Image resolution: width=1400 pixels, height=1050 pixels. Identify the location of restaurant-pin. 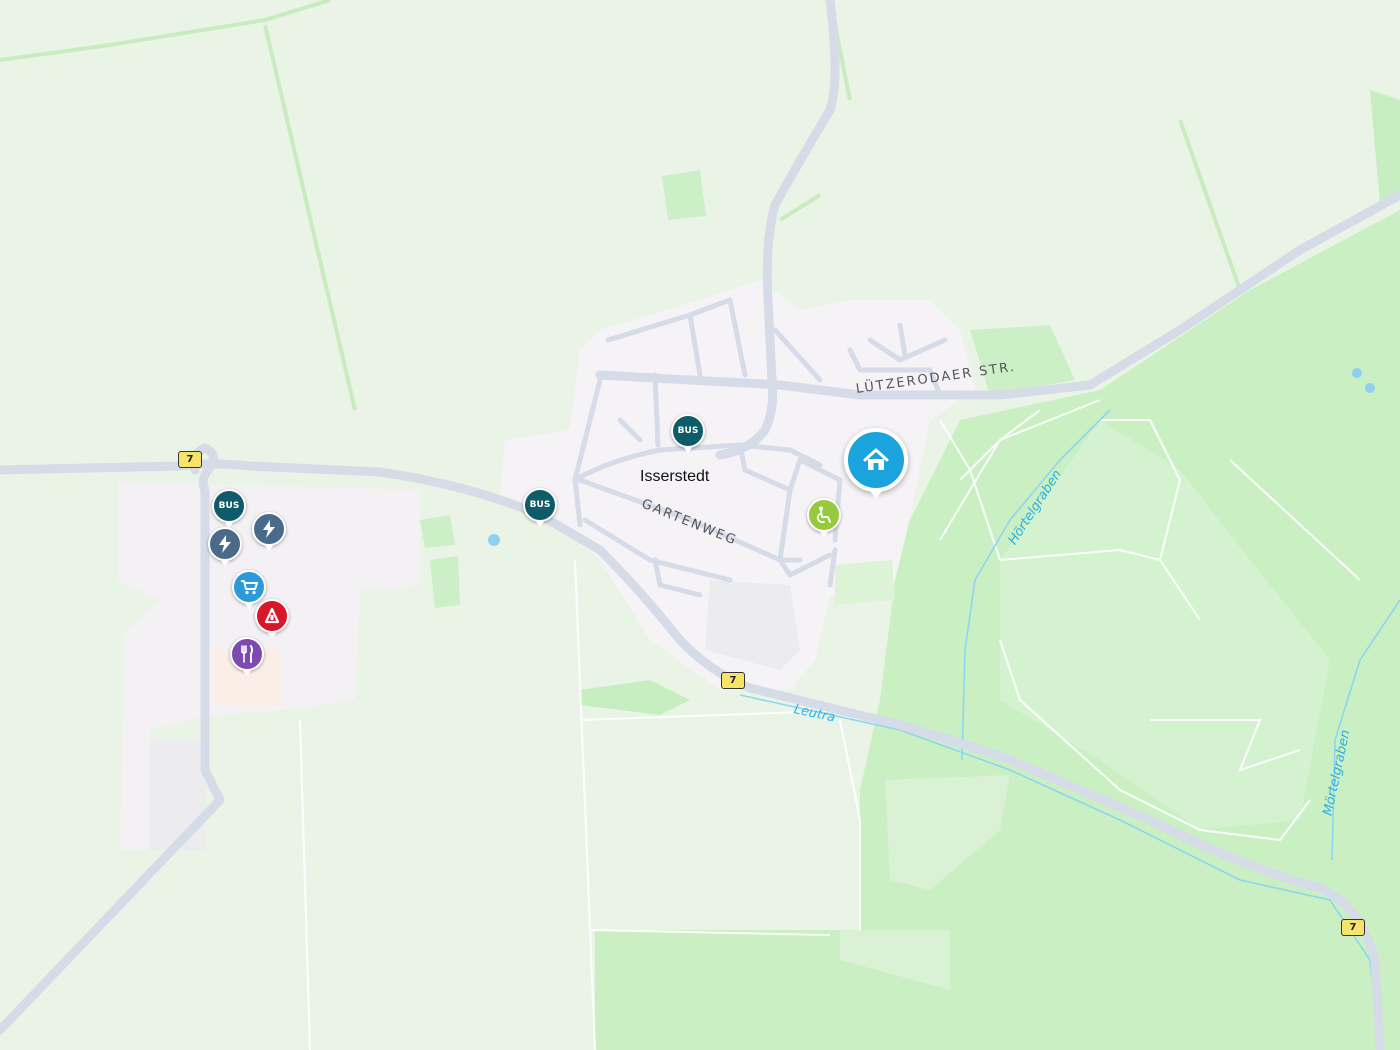
(247, 656).